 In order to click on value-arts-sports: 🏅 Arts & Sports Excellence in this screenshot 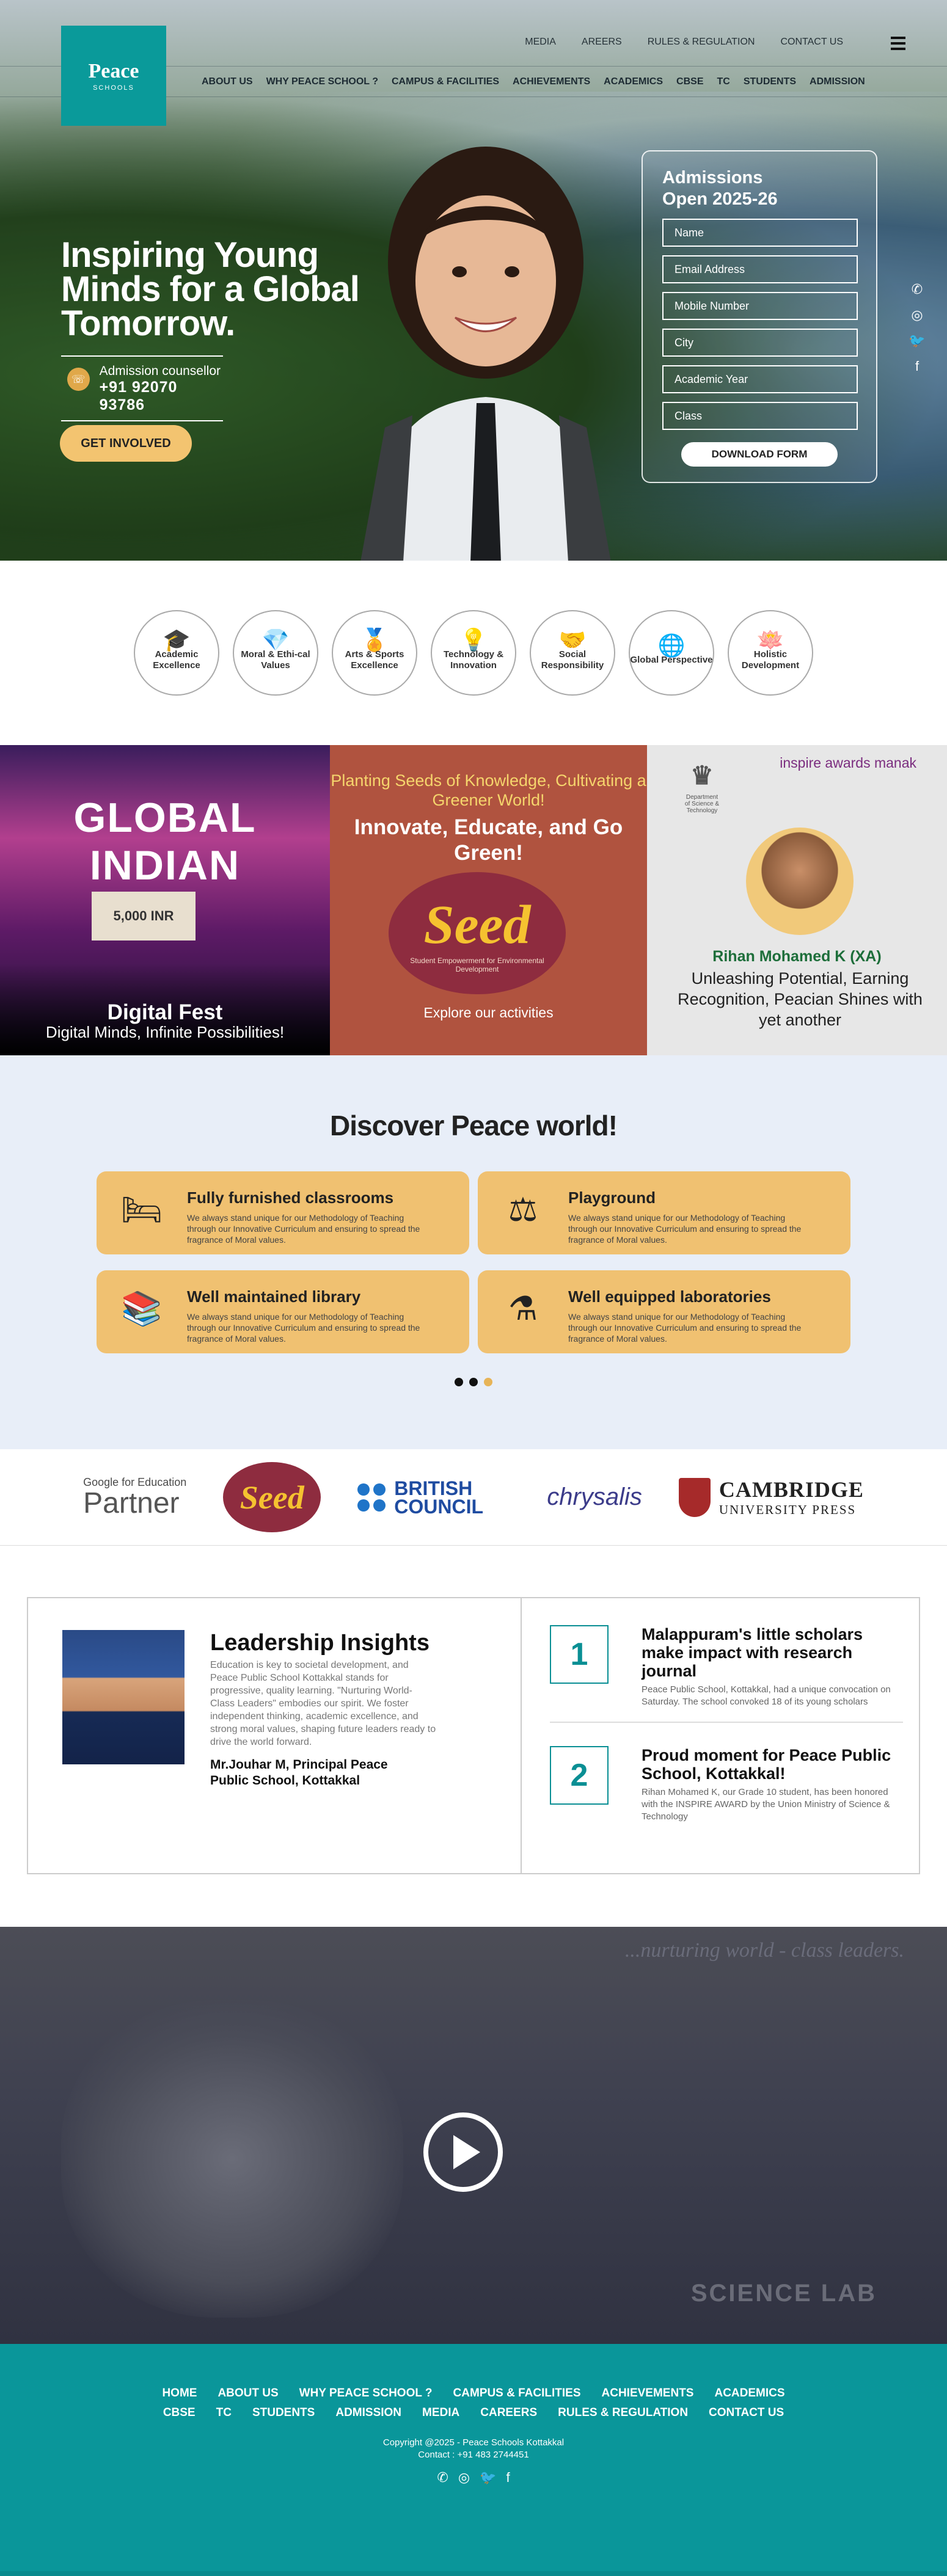, I will do `click(374, 653)`.